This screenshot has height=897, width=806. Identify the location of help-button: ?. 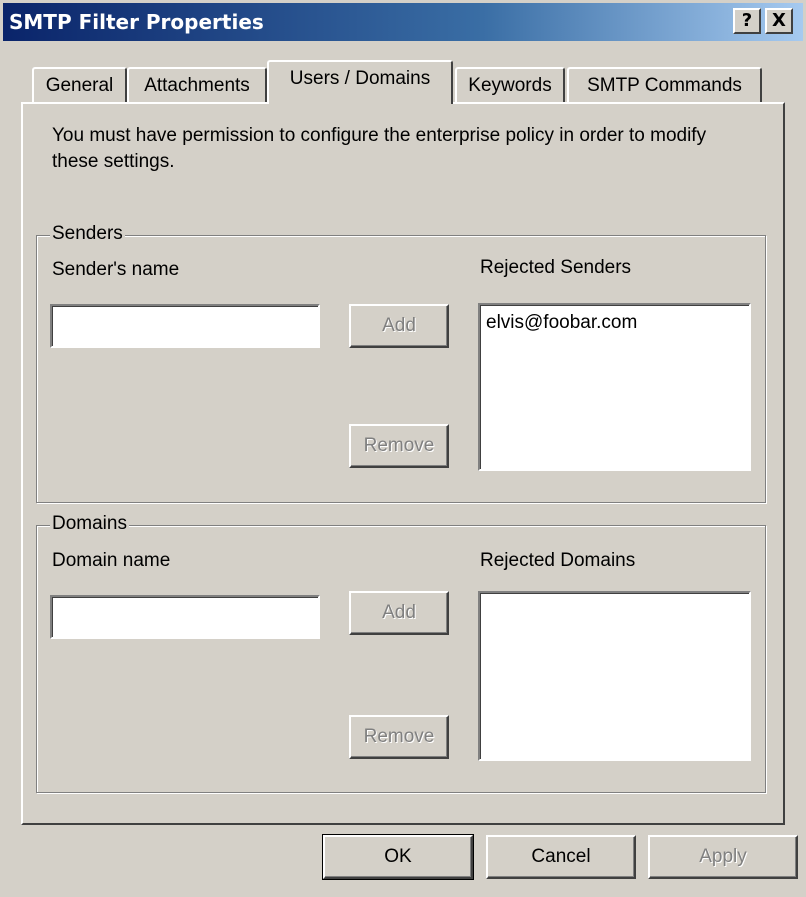
(747, 21).